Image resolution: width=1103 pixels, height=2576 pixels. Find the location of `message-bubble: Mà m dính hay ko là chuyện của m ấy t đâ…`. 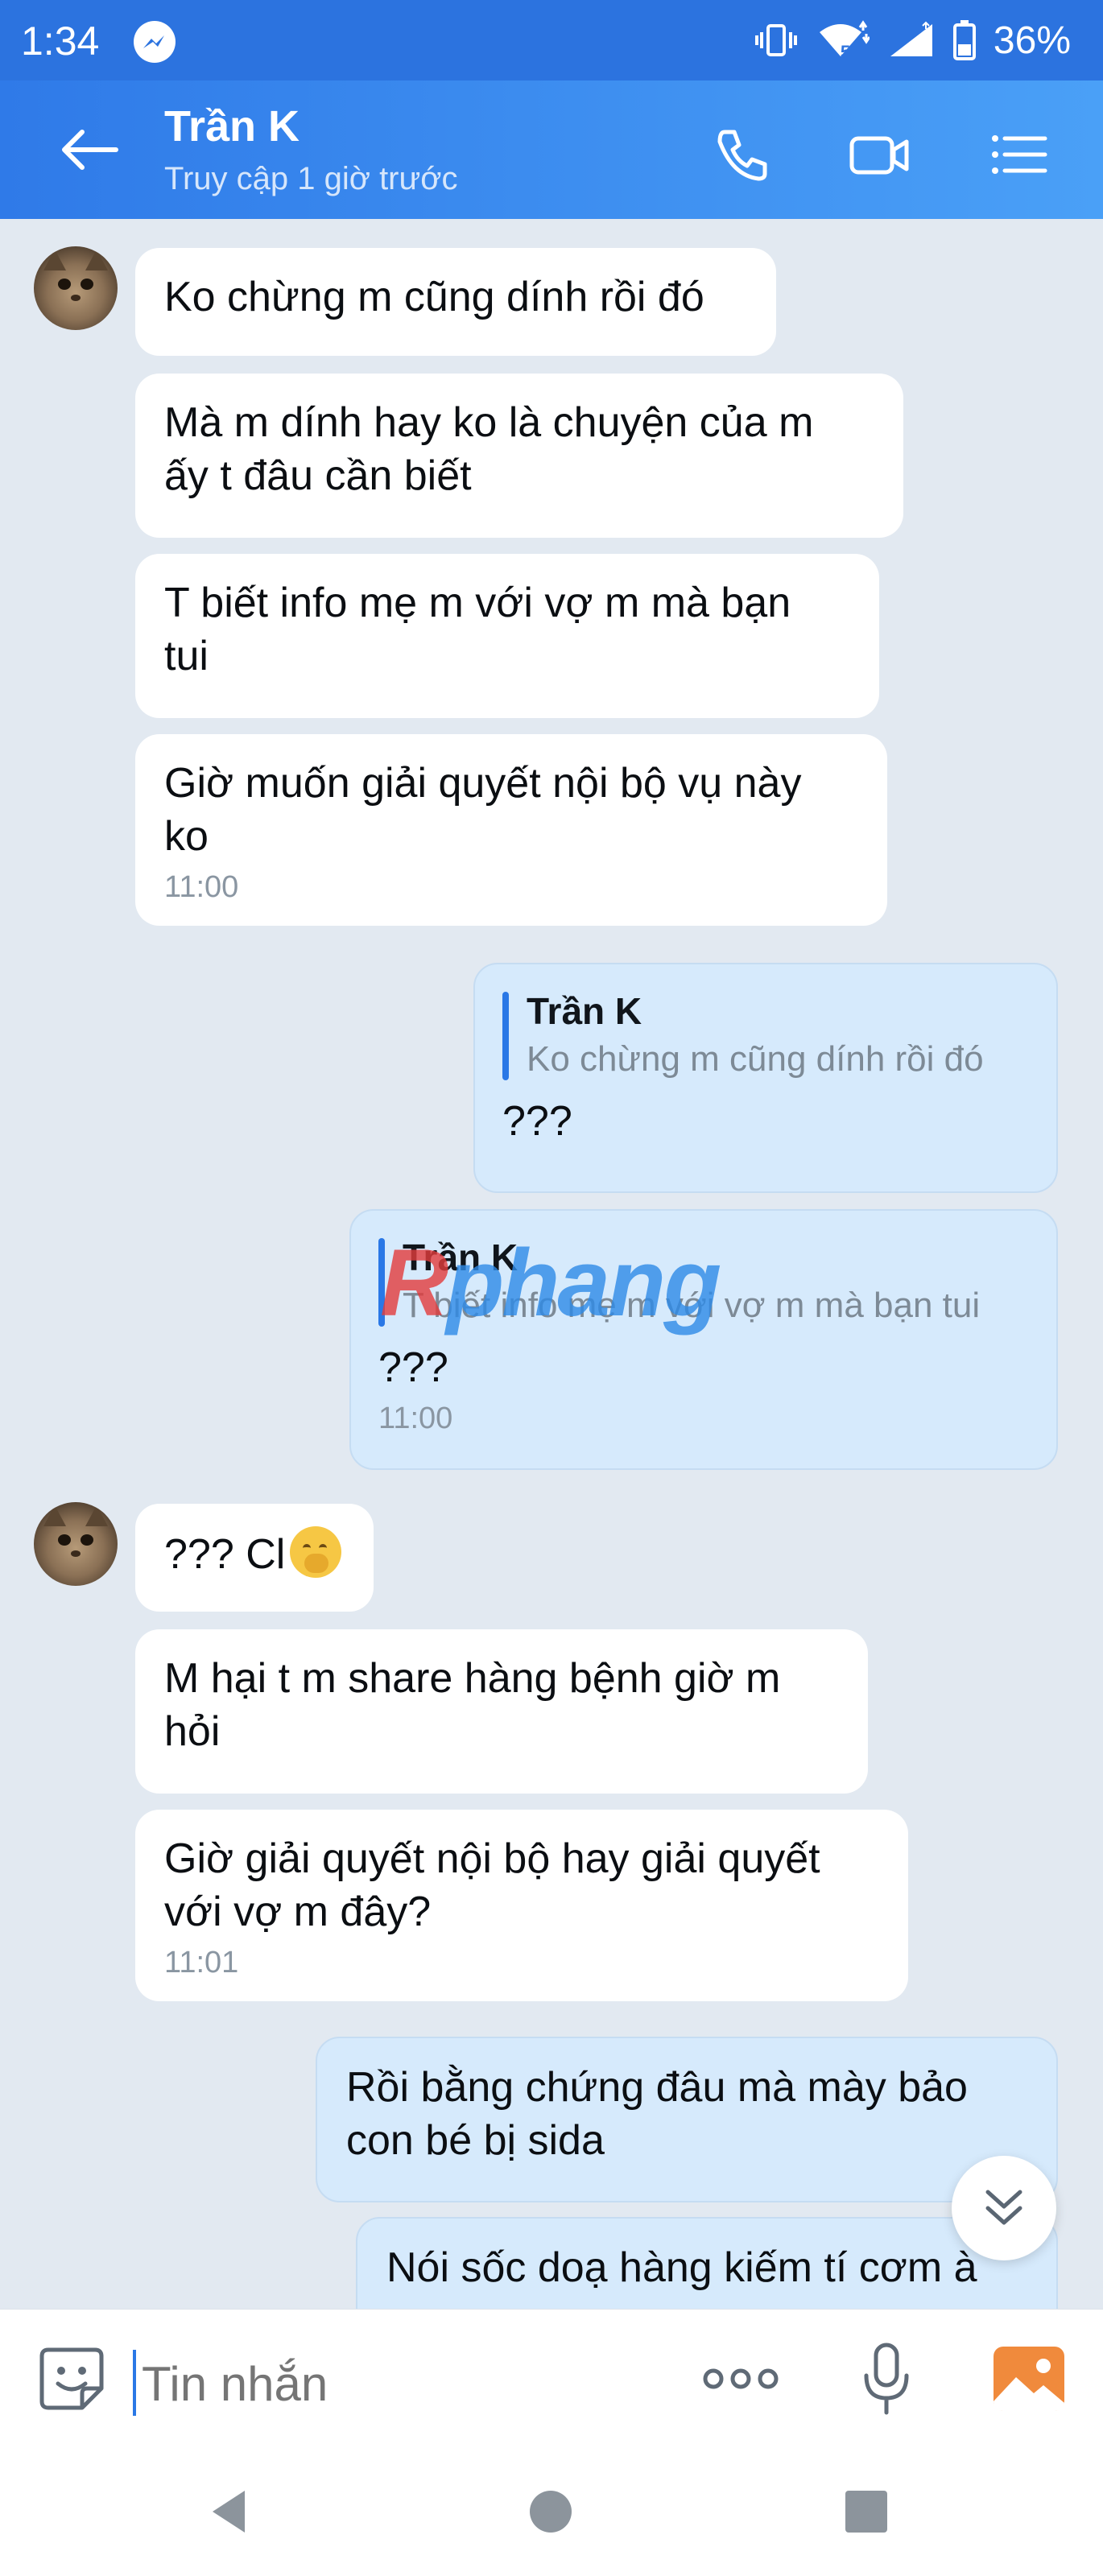

message-bubble: Mà m dính hay ko là chuyện của m ấy t đâ… is located at coordinates (519, 456).